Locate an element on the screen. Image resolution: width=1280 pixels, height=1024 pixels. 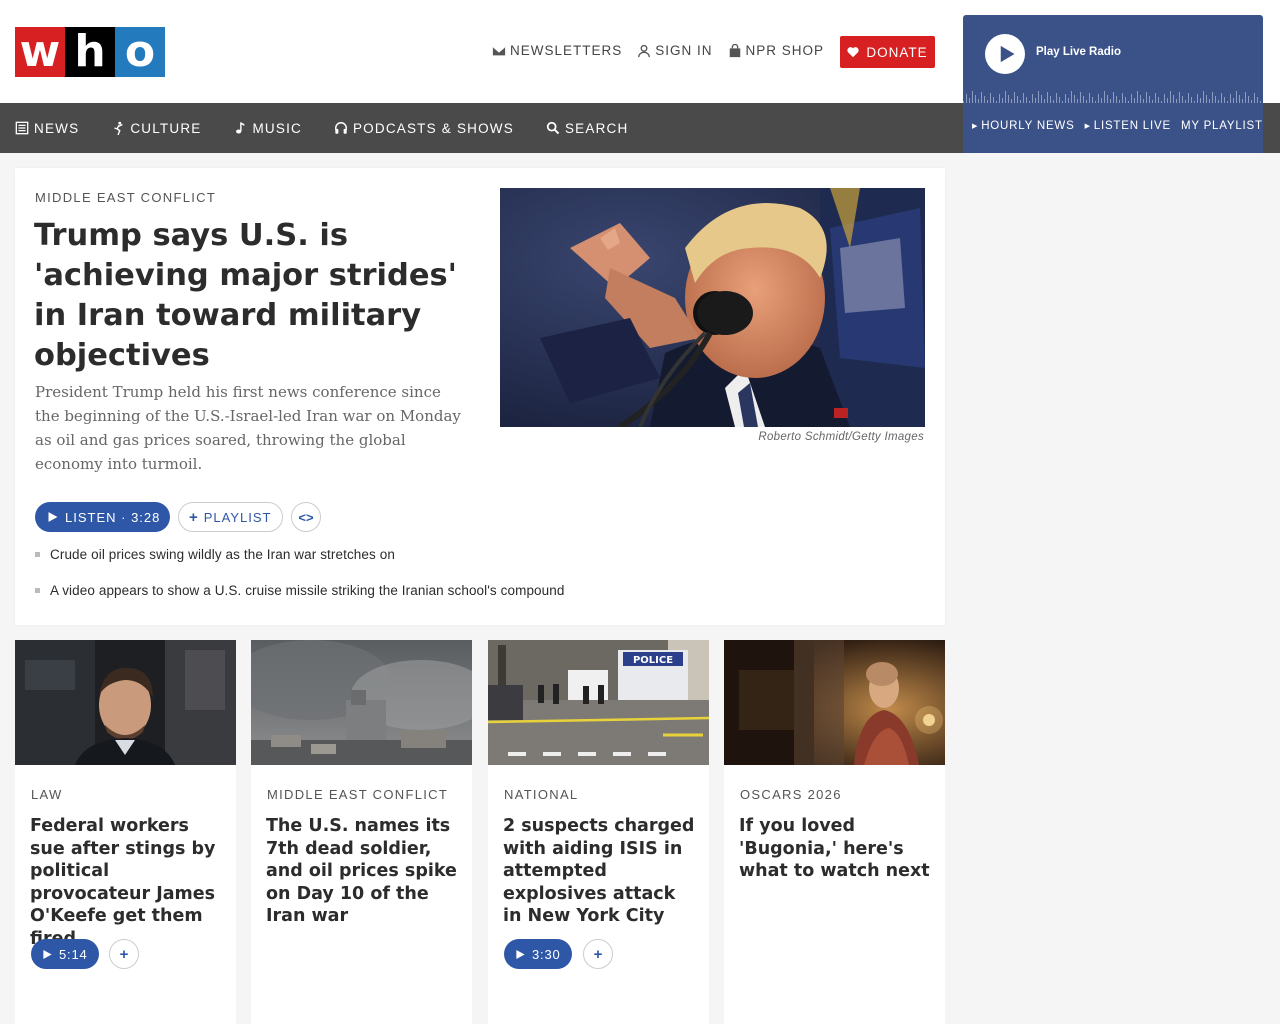
nav-item-search: SEARCH is located at coordinates (587, 128).